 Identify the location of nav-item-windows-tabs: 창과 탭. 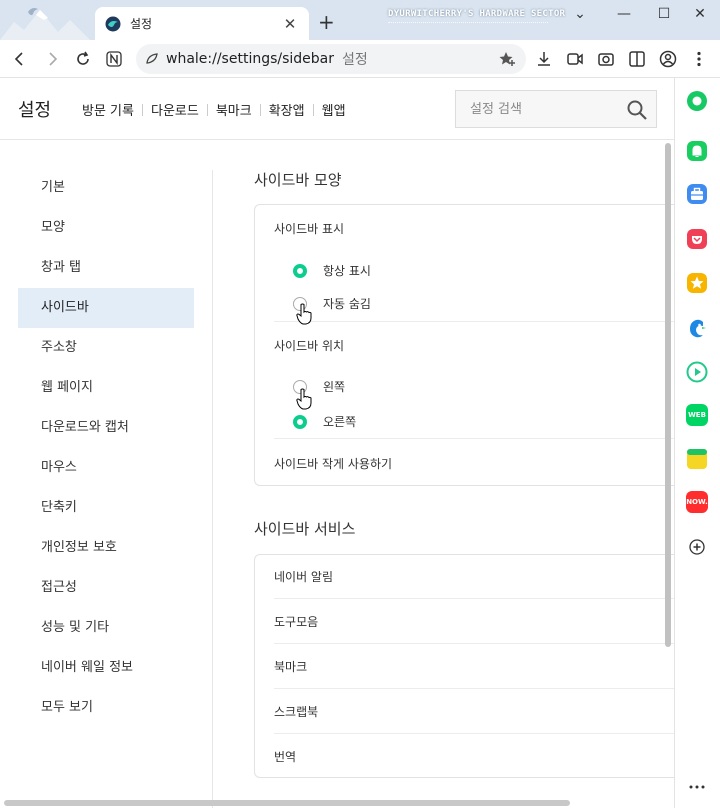
(106, 268).